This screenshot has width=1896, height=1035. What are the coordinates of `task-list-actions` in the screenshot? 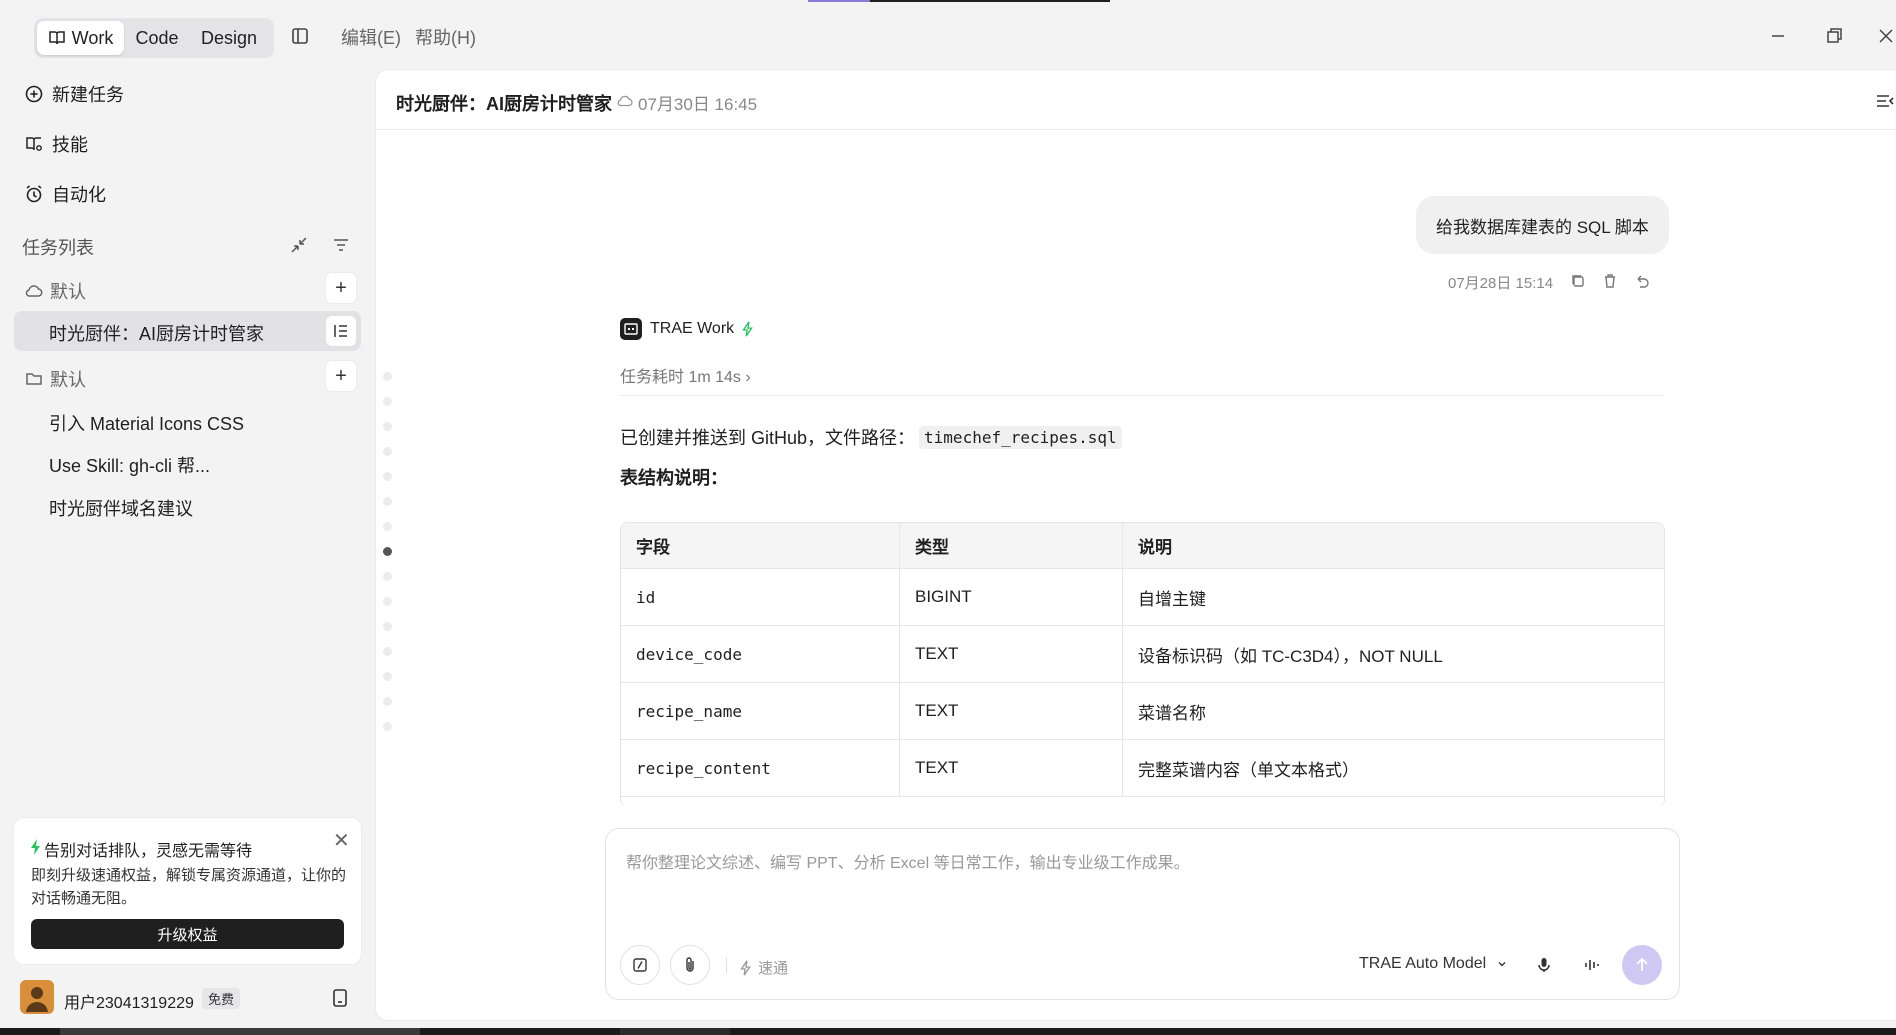 It's located at (320, 245).